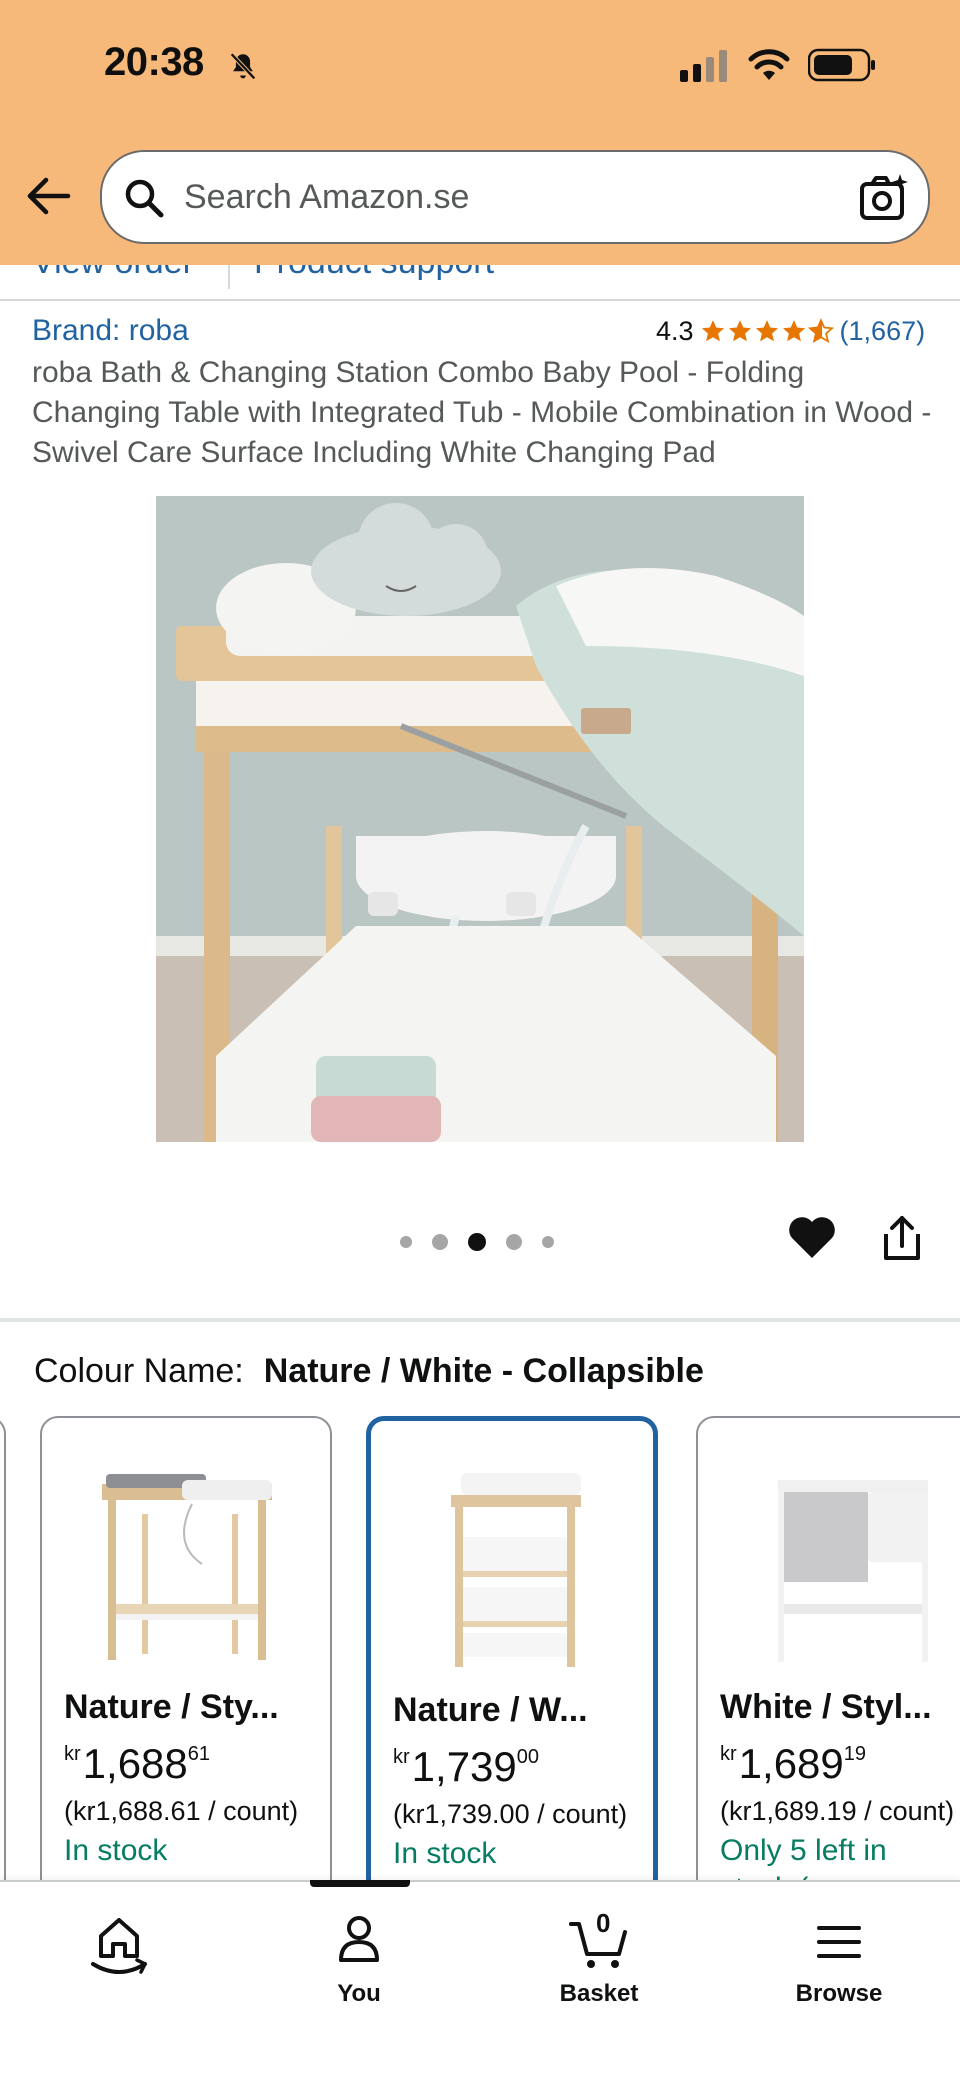 The width and height of the screenshot is (960, 2081). I want to click on search-placeholder: Search Amazon.se, so click(327, 197).